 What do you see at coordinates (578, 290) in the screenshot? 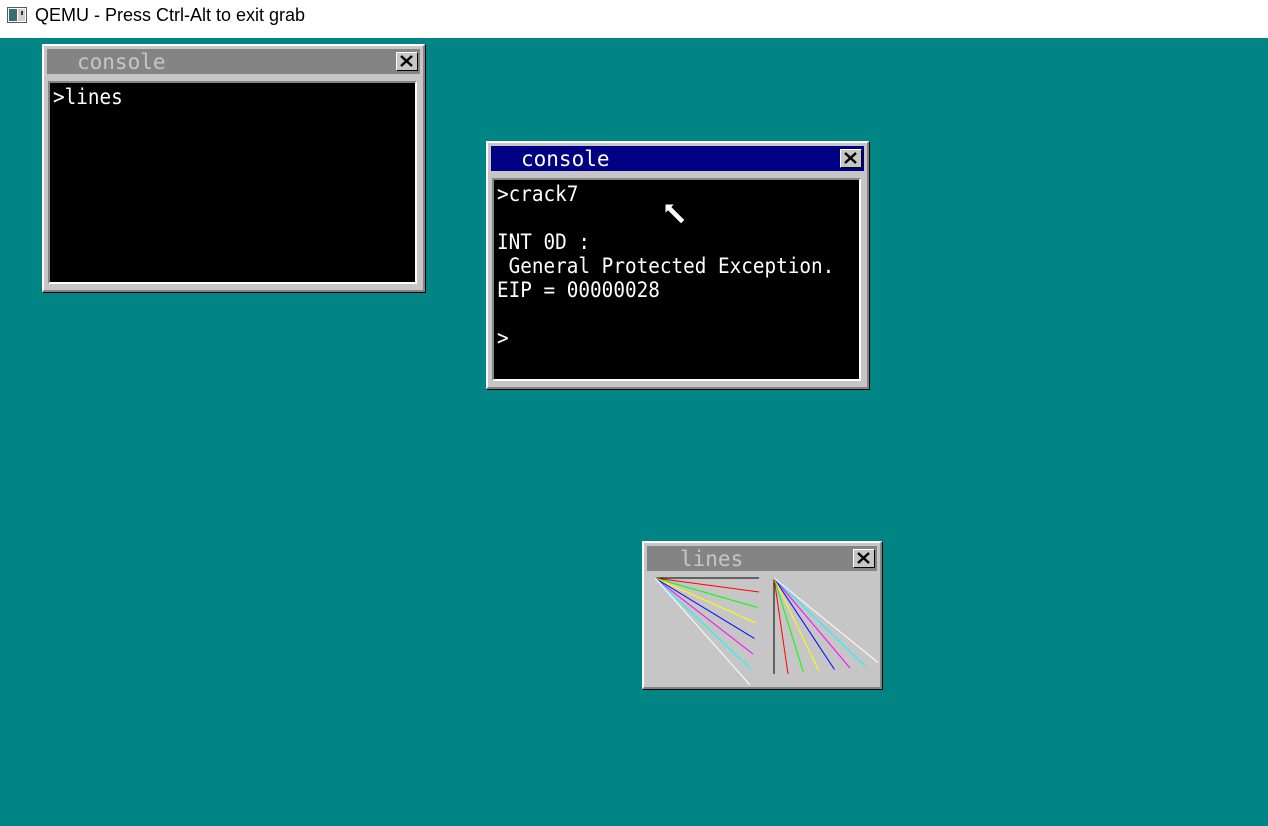
I see `console-line: EIP = 00000028` at bounding box center [578, 290].